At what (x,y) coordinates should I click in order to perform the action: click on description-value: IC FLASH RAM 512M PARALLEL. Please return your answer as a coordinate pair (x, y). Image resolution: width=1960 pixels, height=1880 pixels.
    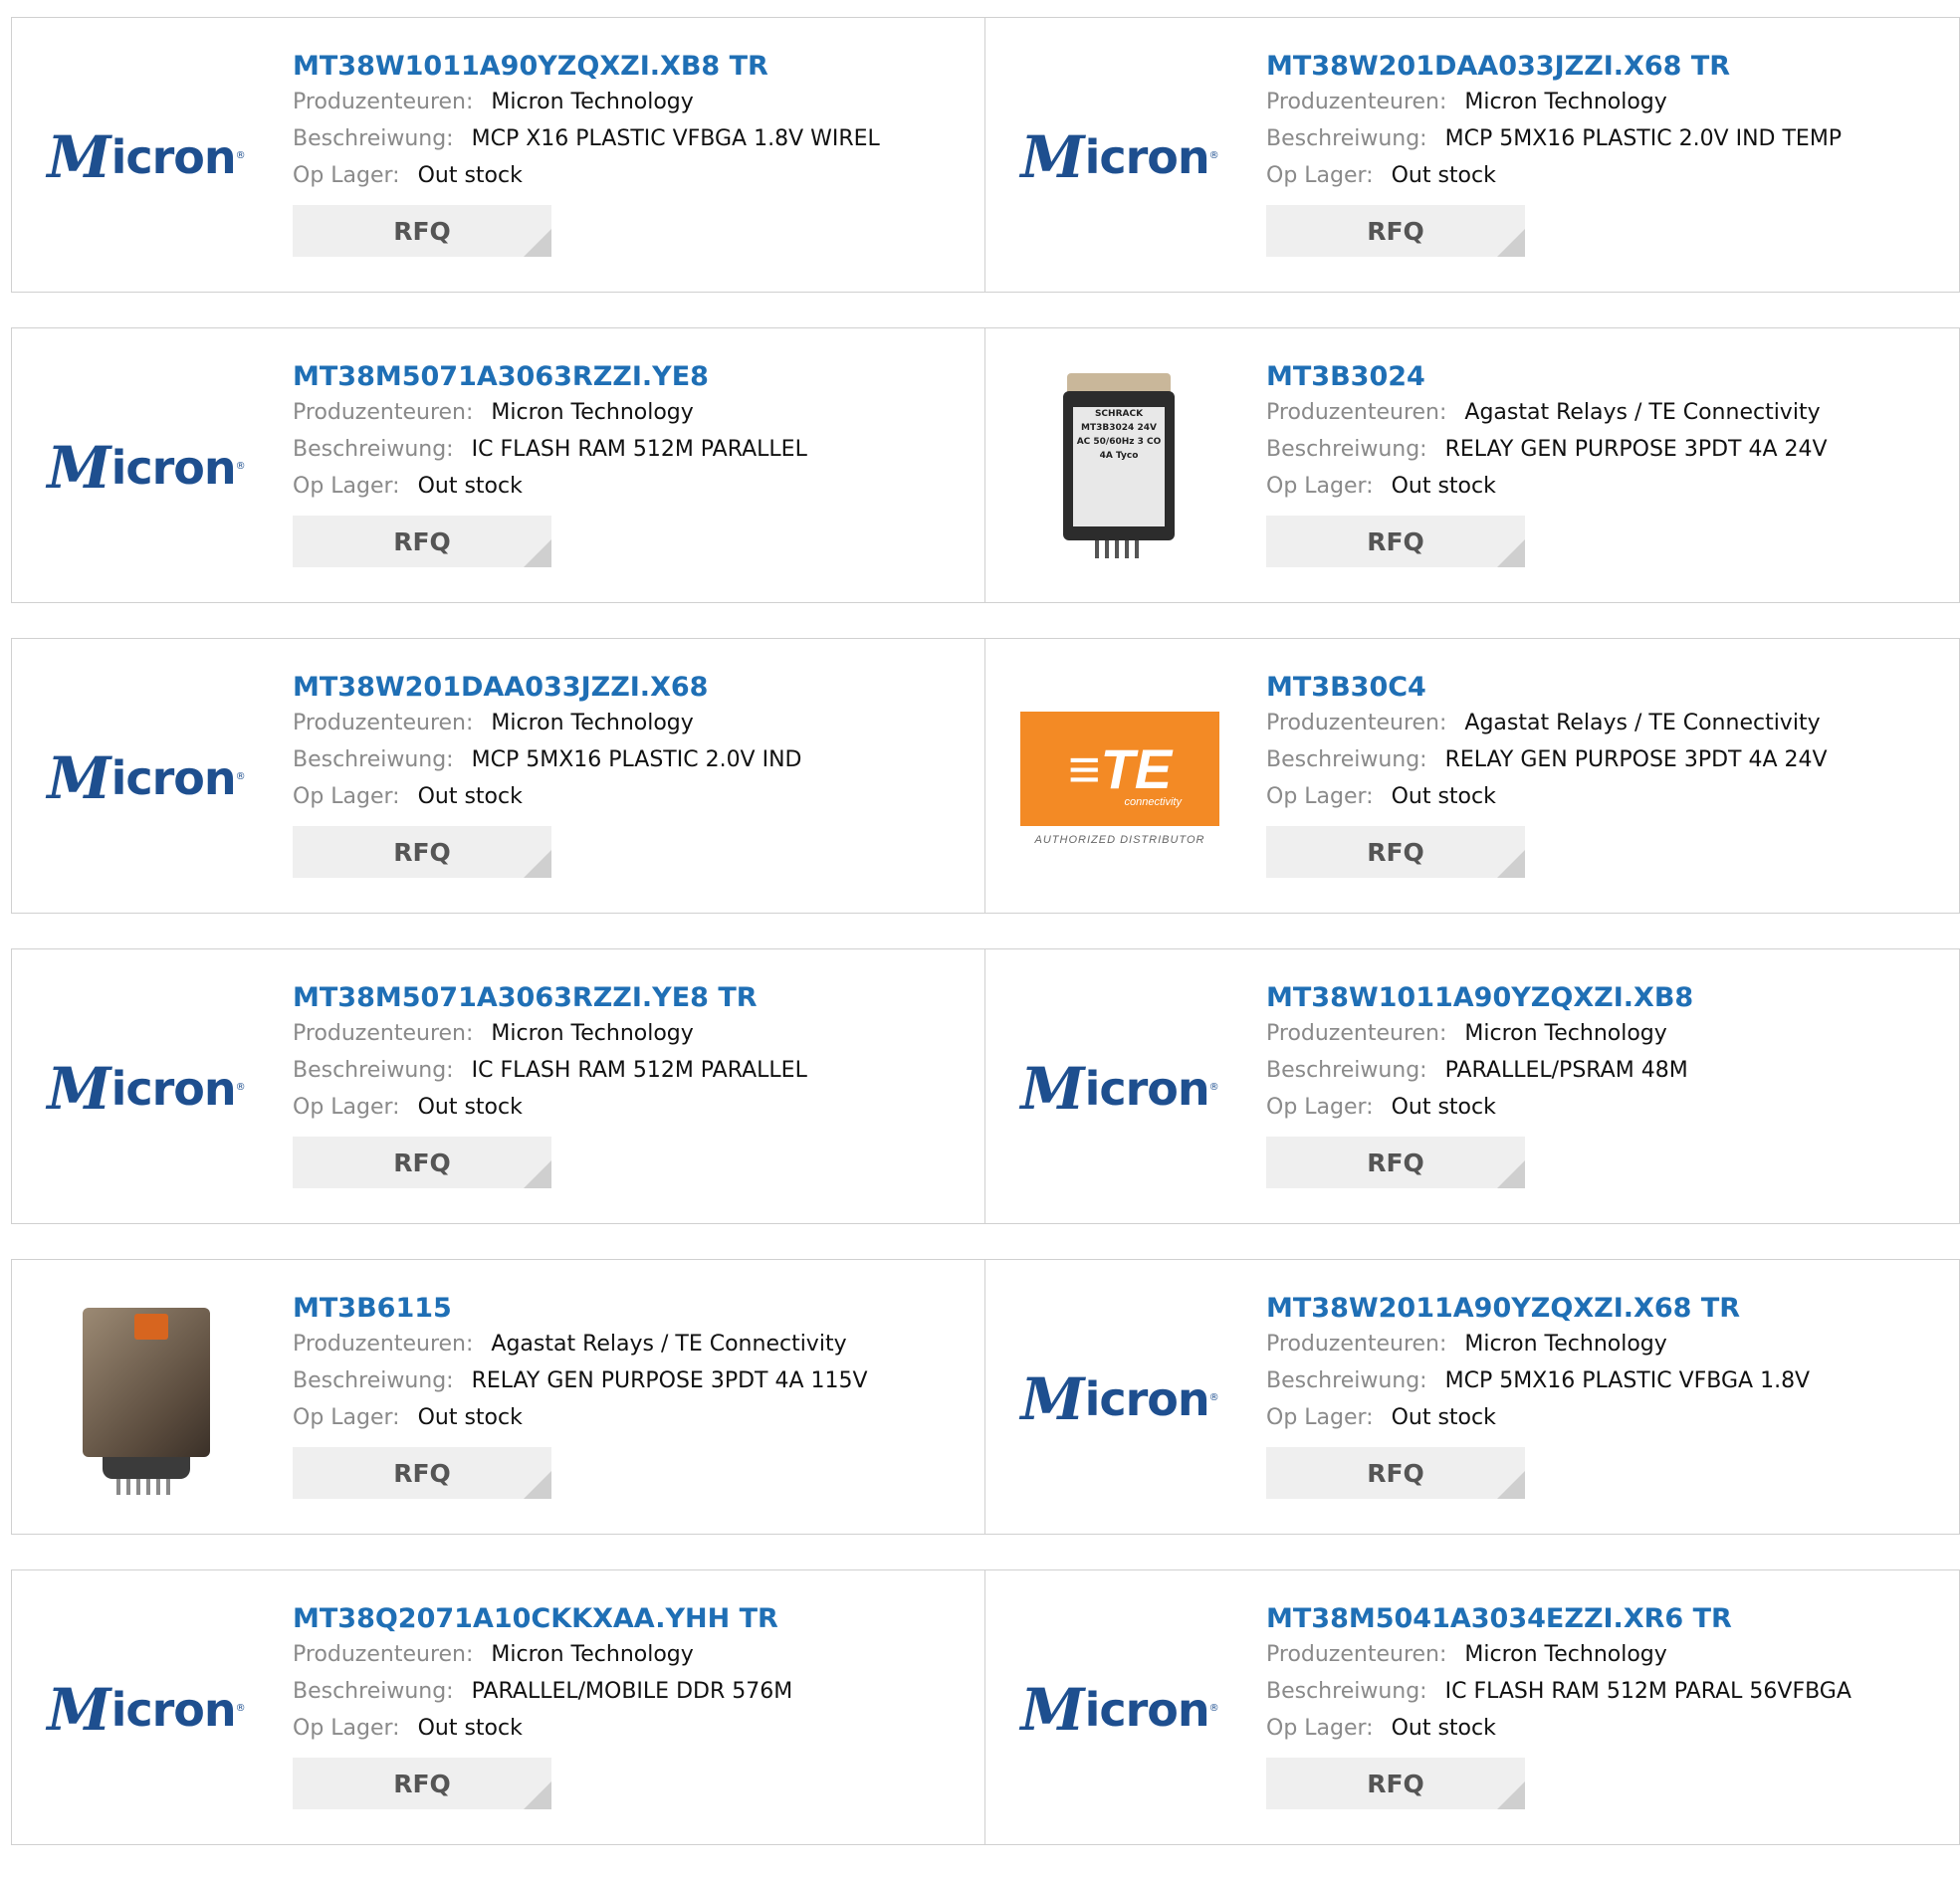
    Looking at the image, I should click on (639, 1070).